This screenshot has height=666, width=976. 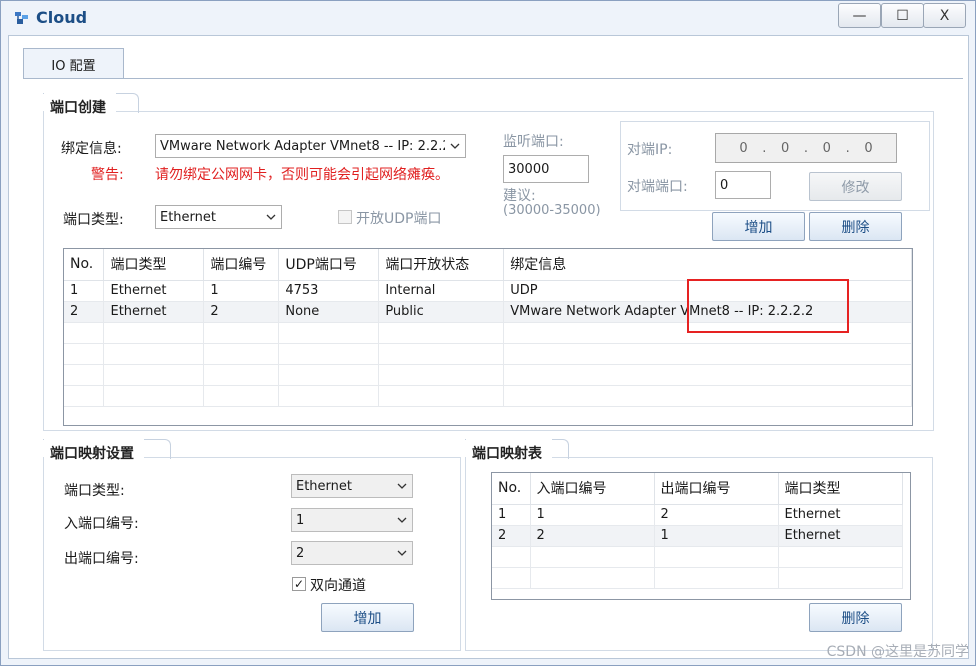 I want to click on maximize-button: ☐, so click(x=902, y=15).